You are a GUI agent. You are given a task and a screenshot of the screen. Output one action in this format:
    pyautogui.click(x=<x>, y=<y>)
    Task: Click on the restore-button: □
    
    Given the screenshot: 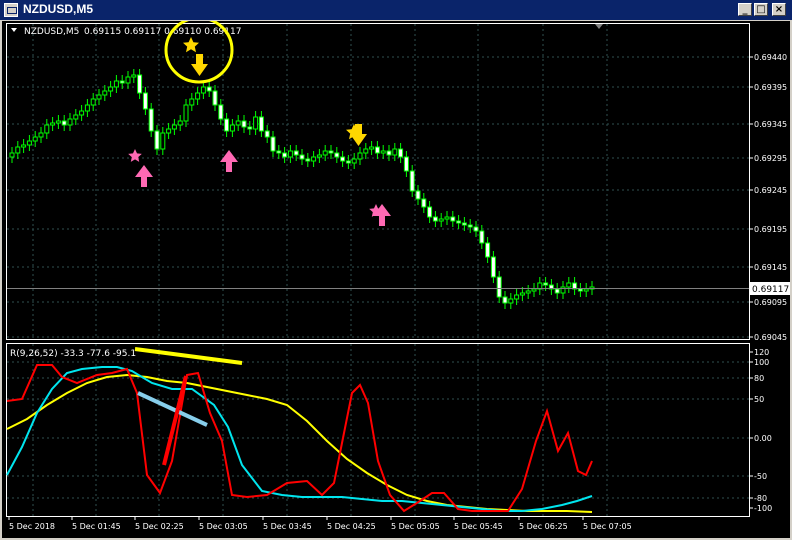 What is the action you would take?
    pyautogui.click(x=761, y=9)
    